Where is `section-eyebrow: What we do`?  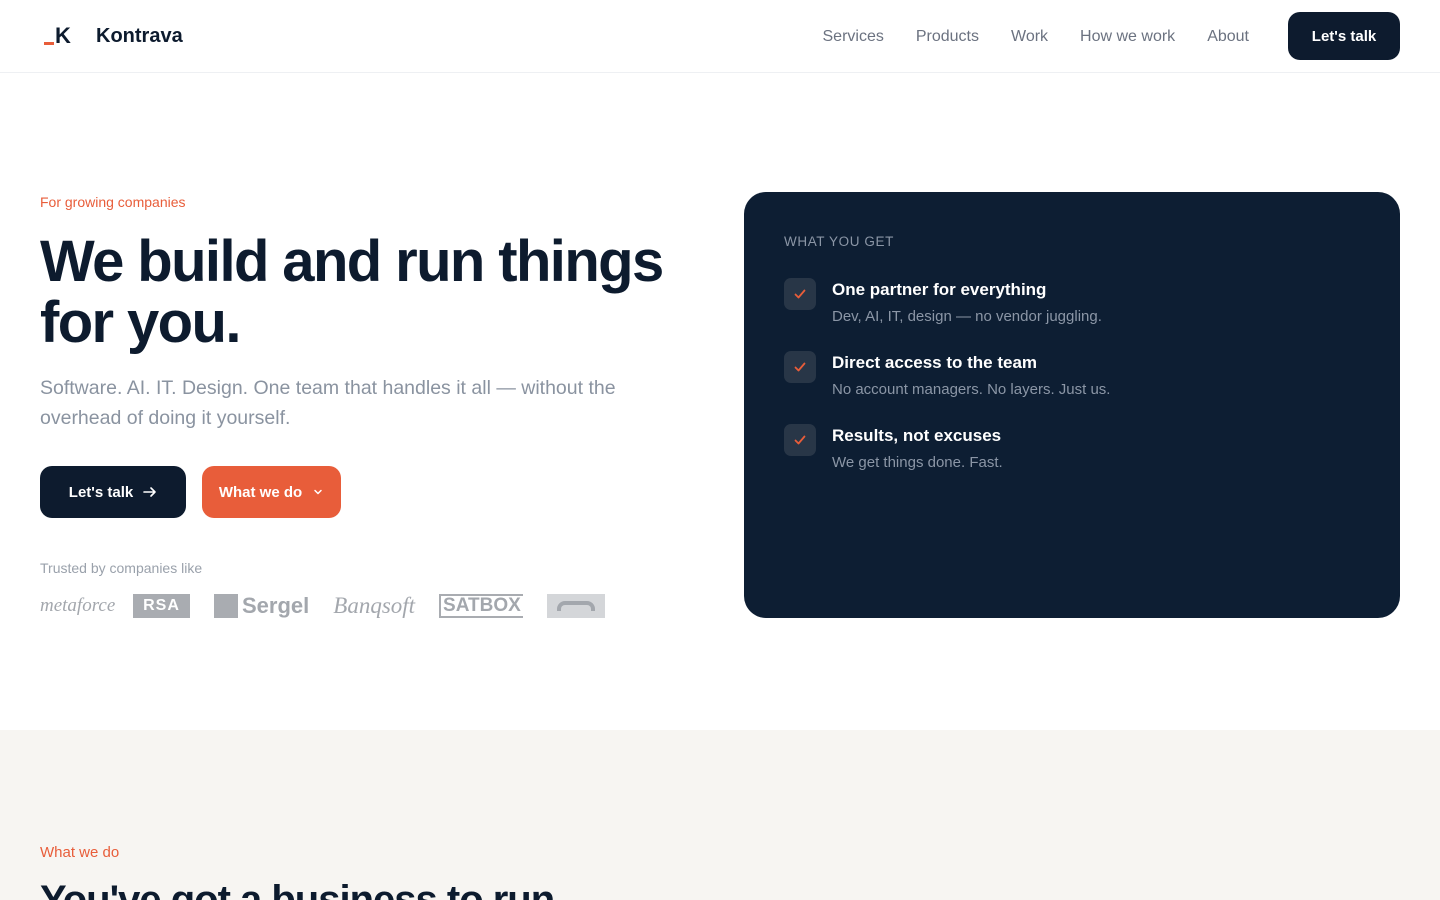
section-eyebrow: What we do is located at coordinates (80, 852).